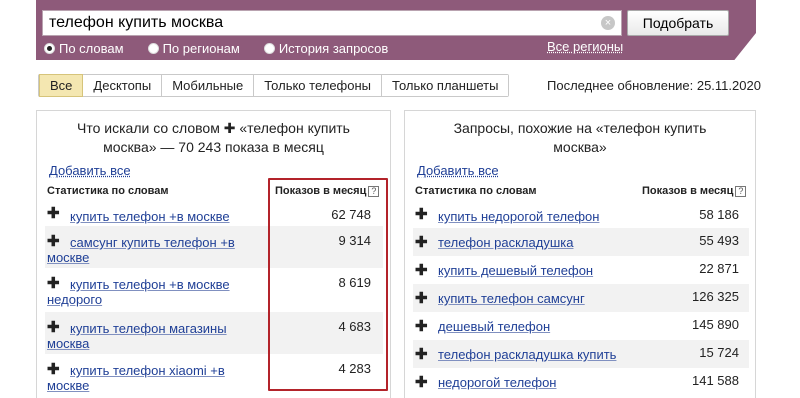  I want to click on table-row: ✚ телефон раскладушка 55 493, so click(581, 242).